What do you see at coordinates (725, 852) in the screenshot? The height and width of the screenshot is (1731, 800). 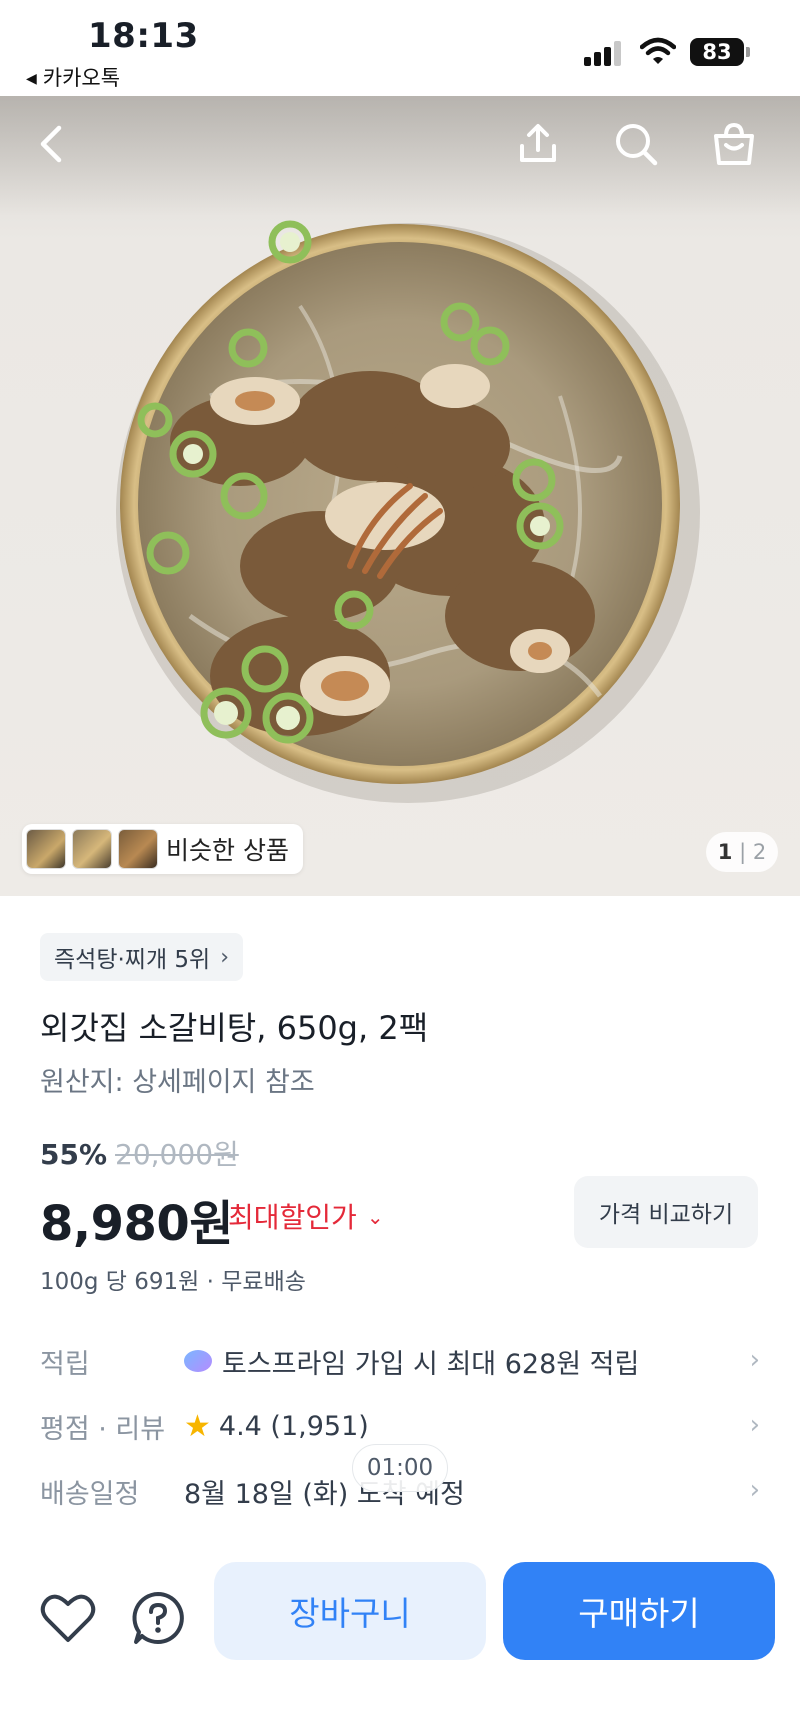 I see `pager-current: 1` at bounding box center [725, 852].